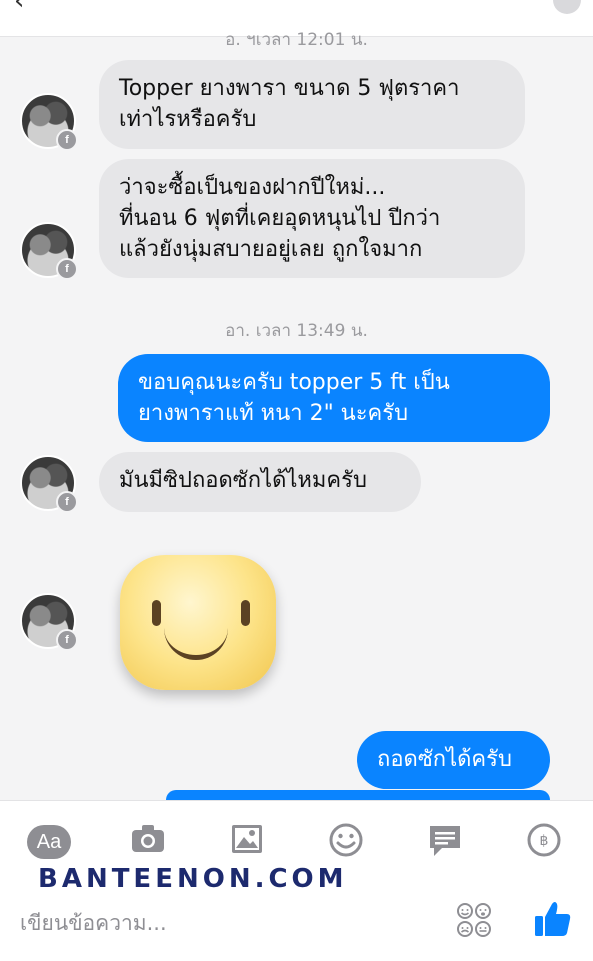 The width and height of the screenshot is (593, 961). What do you see at coordinates (19, 8) in the screenshot?
I see `back-arrow-icon: ‹` at bounding box center [19, 8].